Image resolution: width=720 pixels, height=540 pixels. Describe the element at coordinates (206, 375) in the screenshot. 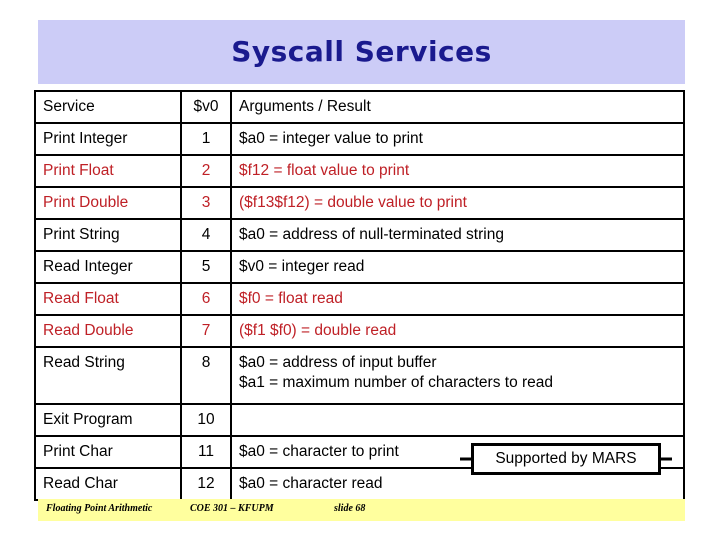

I see `cell-v0: 8` at that location.